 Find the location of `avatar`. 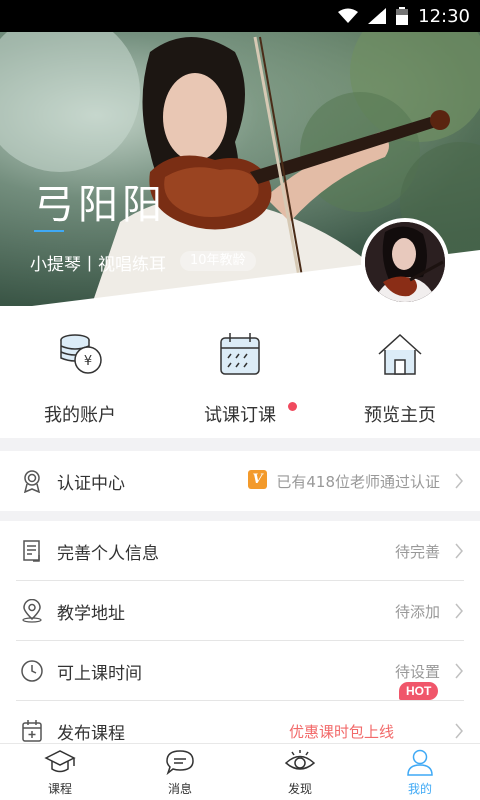

avatar is located at coordinates (405, 262).